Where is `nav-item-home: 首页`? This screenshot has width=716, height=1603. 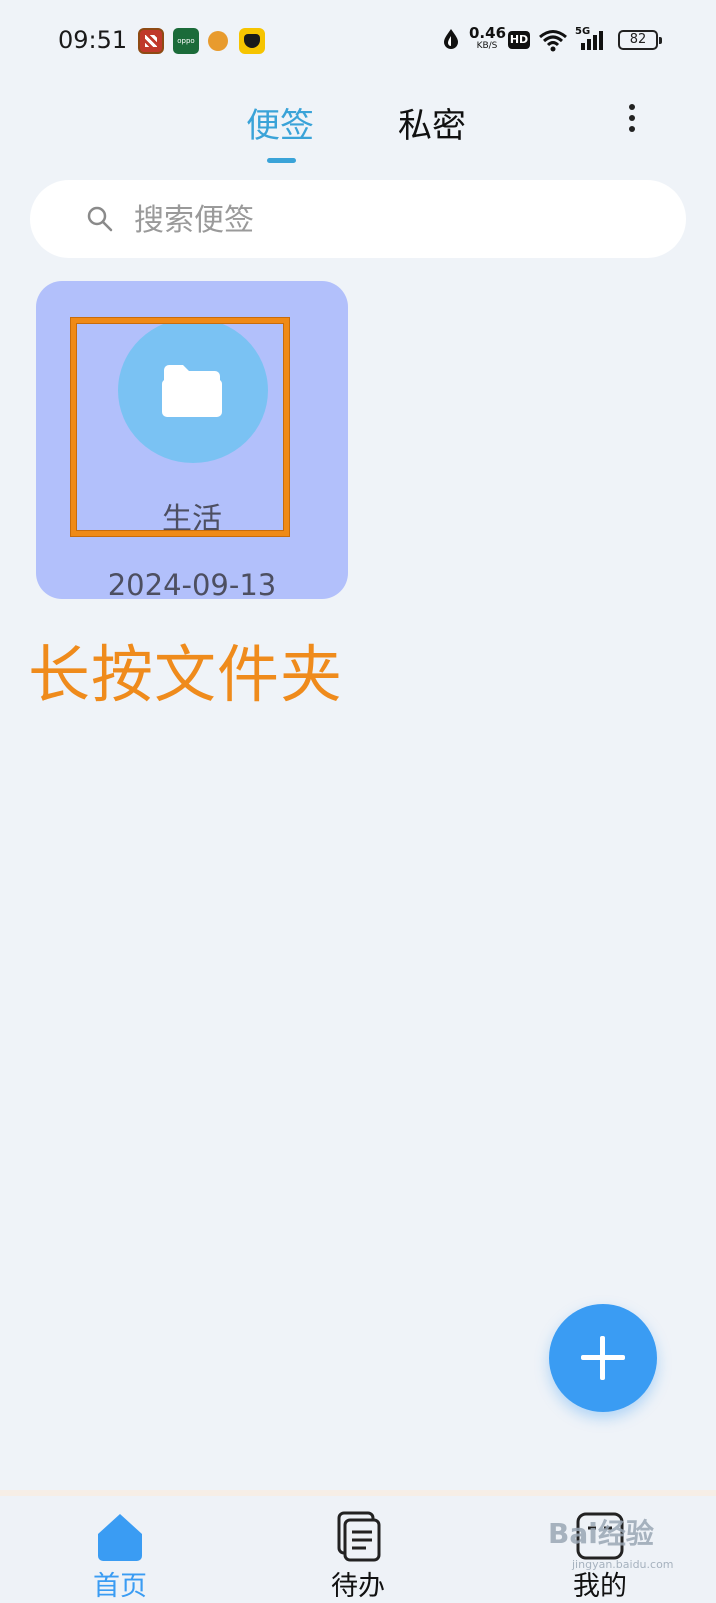
nav-item-home: 首页 is located at coordinates (120, 1551).